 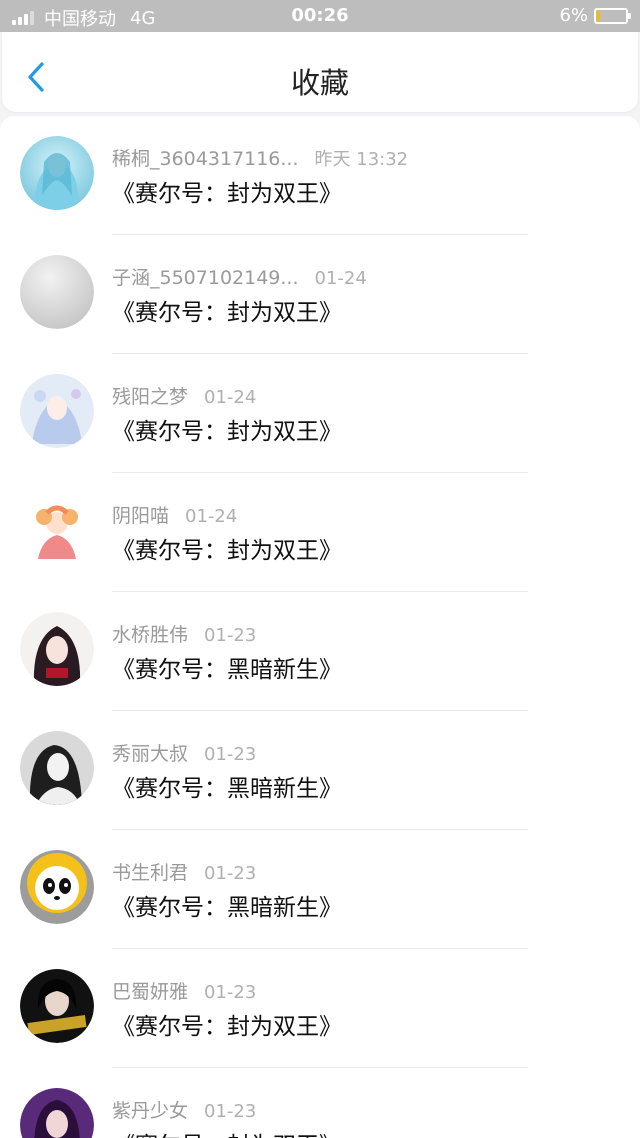 What do you see at coordinates (573, 15) in the screenshot?
I see `battery-percent: 6%` at bounding box center [573, 15].